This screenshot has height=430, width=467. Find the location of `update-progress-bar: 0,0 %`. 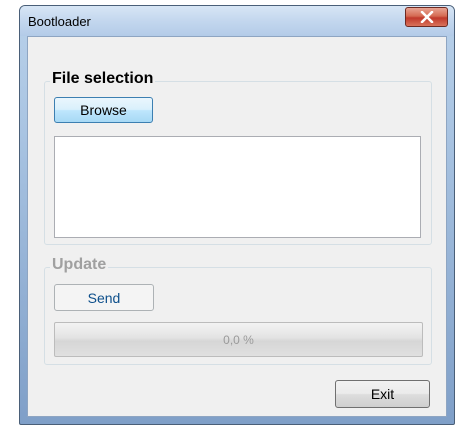

update-progress-bar: 0,0 % is located at coordinates (238, 339).